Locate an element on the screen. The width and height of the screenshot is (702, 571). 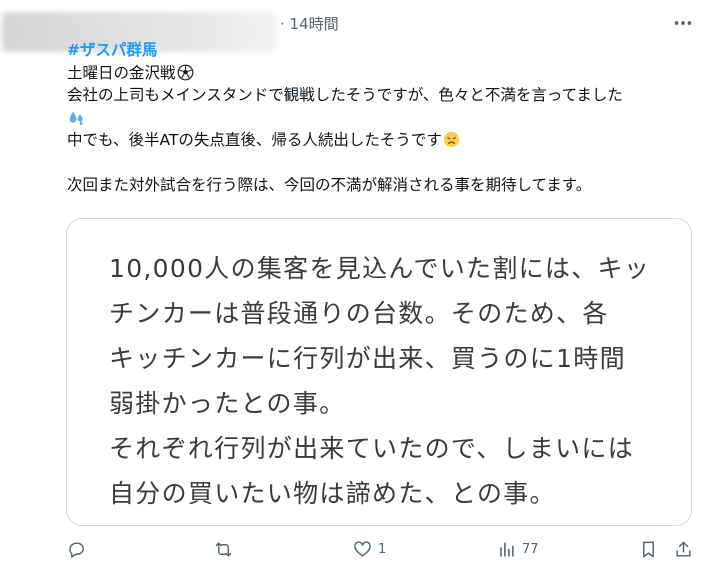
bookmark-icon is located at coordinates (648, 549).